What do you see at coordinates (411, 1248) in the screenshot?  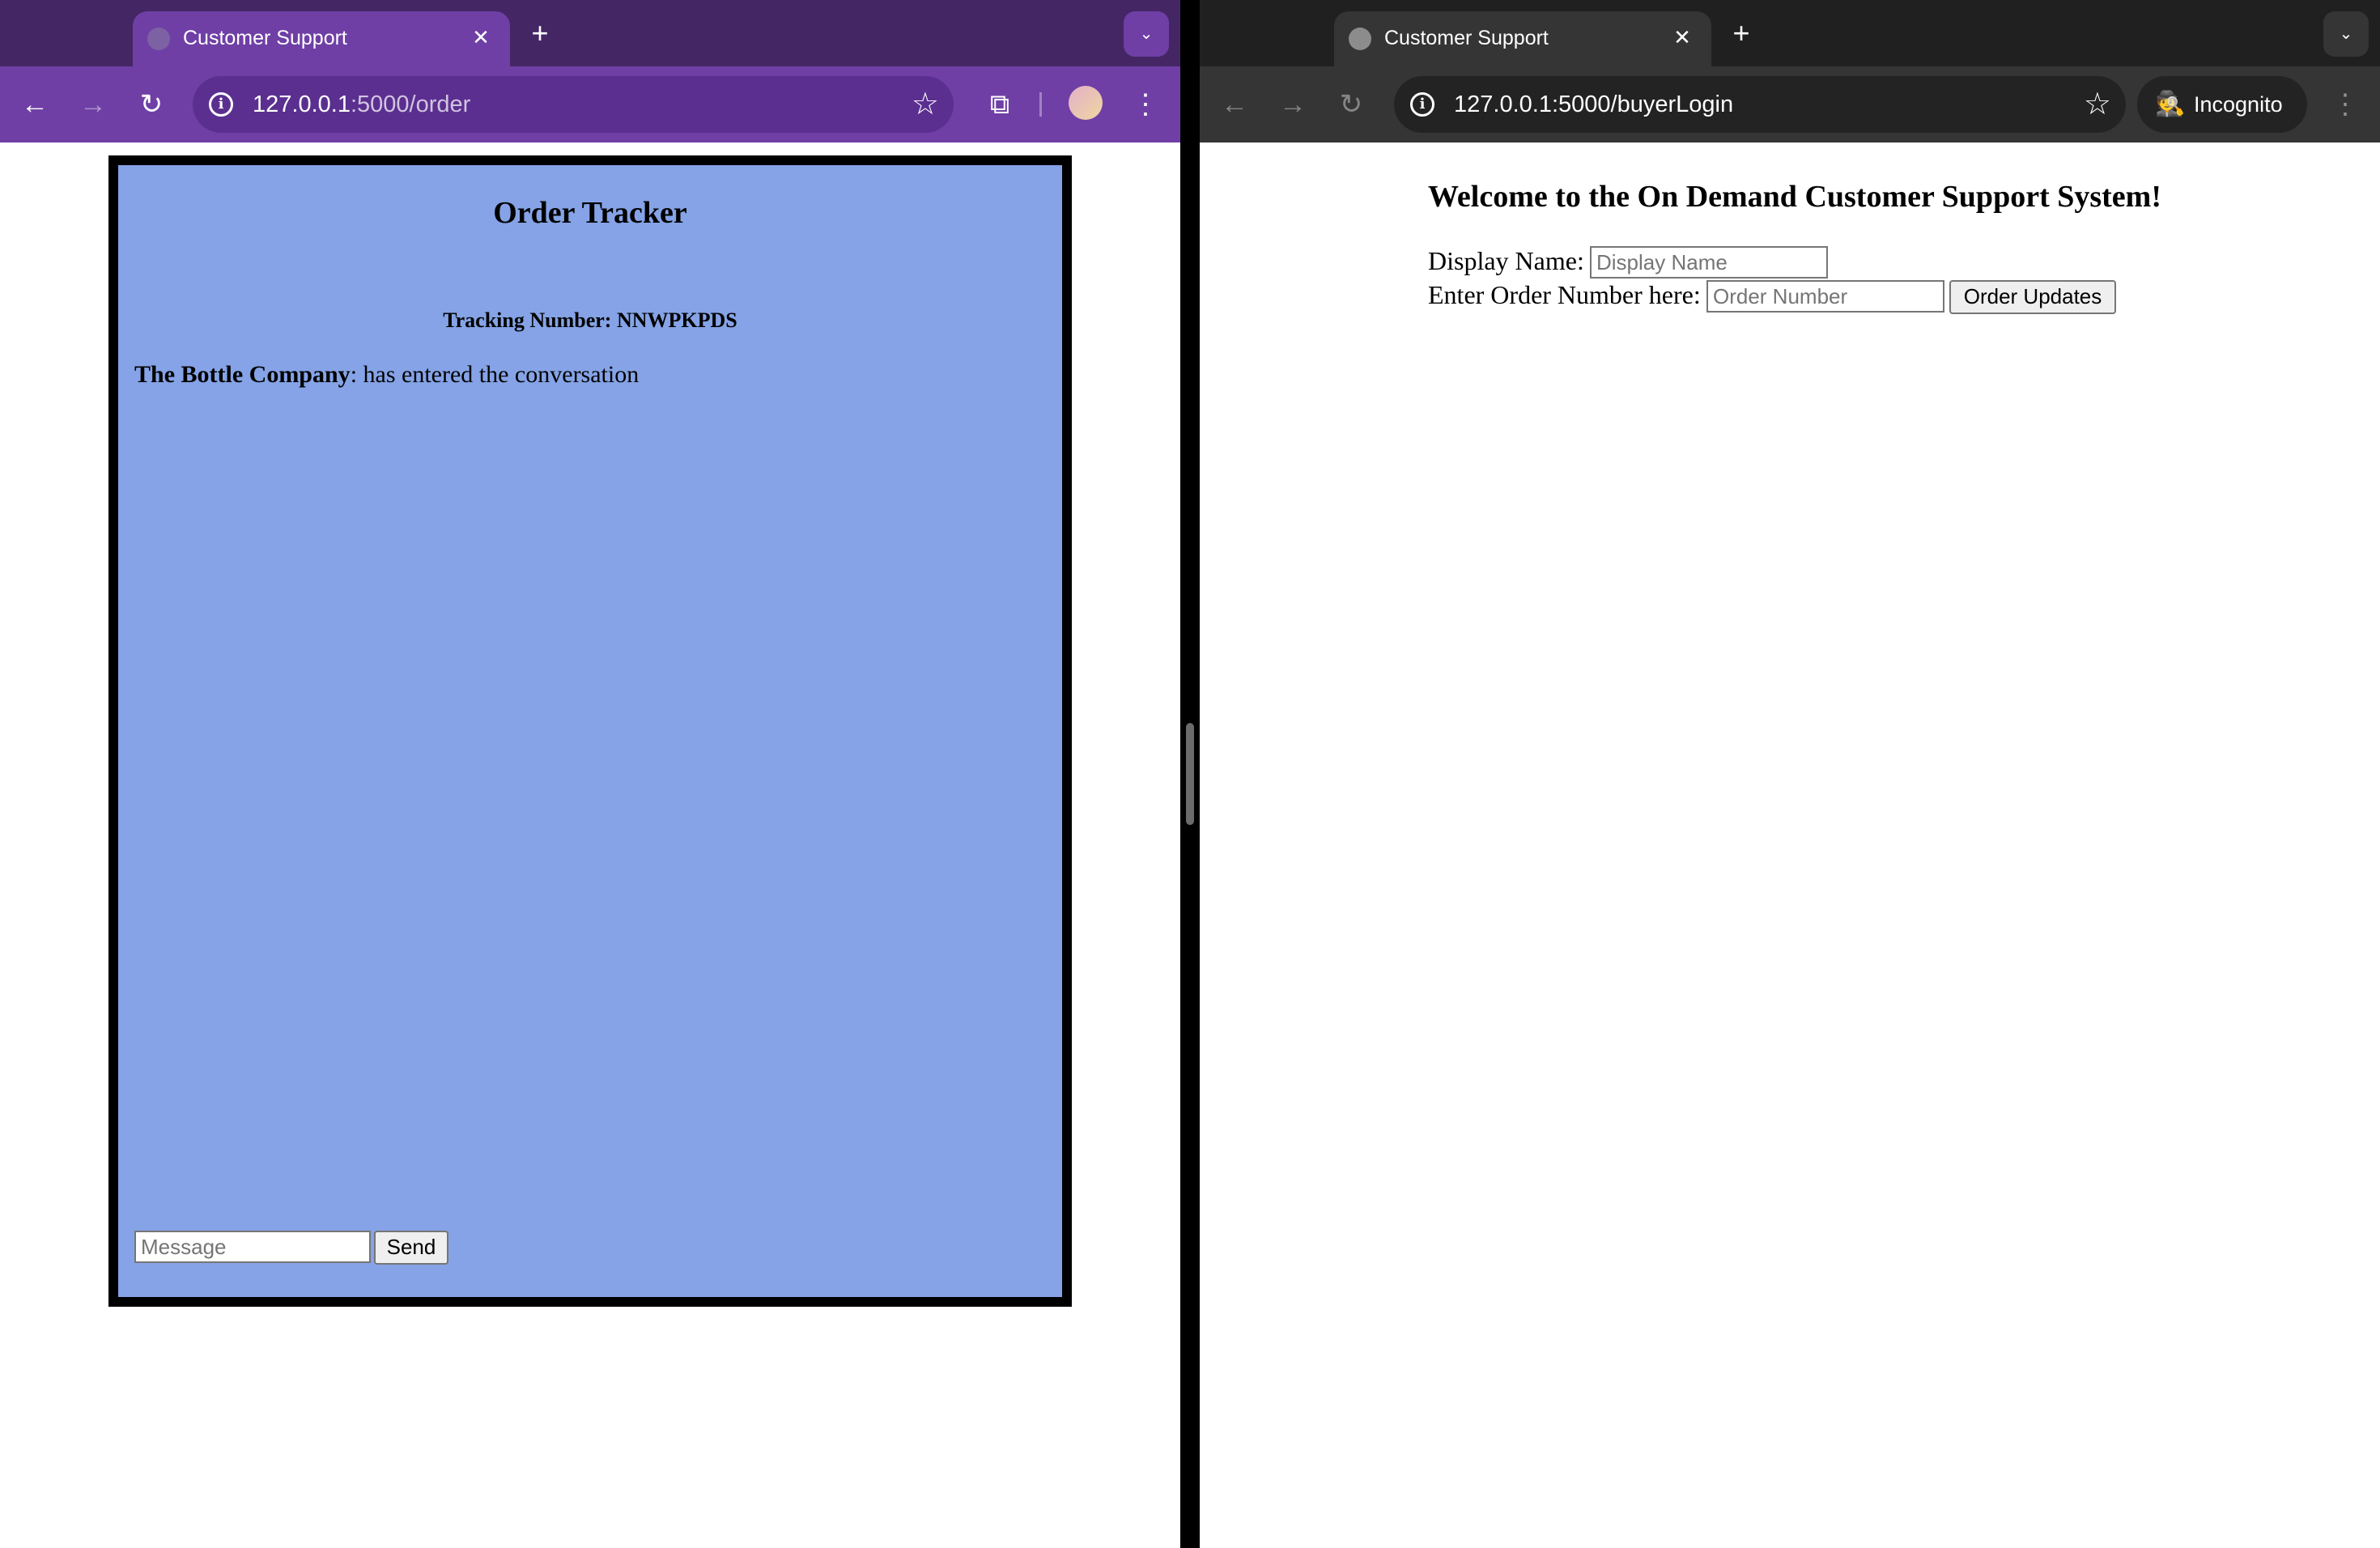 I see `send-button: Send` at bounding box center [411, 1248].